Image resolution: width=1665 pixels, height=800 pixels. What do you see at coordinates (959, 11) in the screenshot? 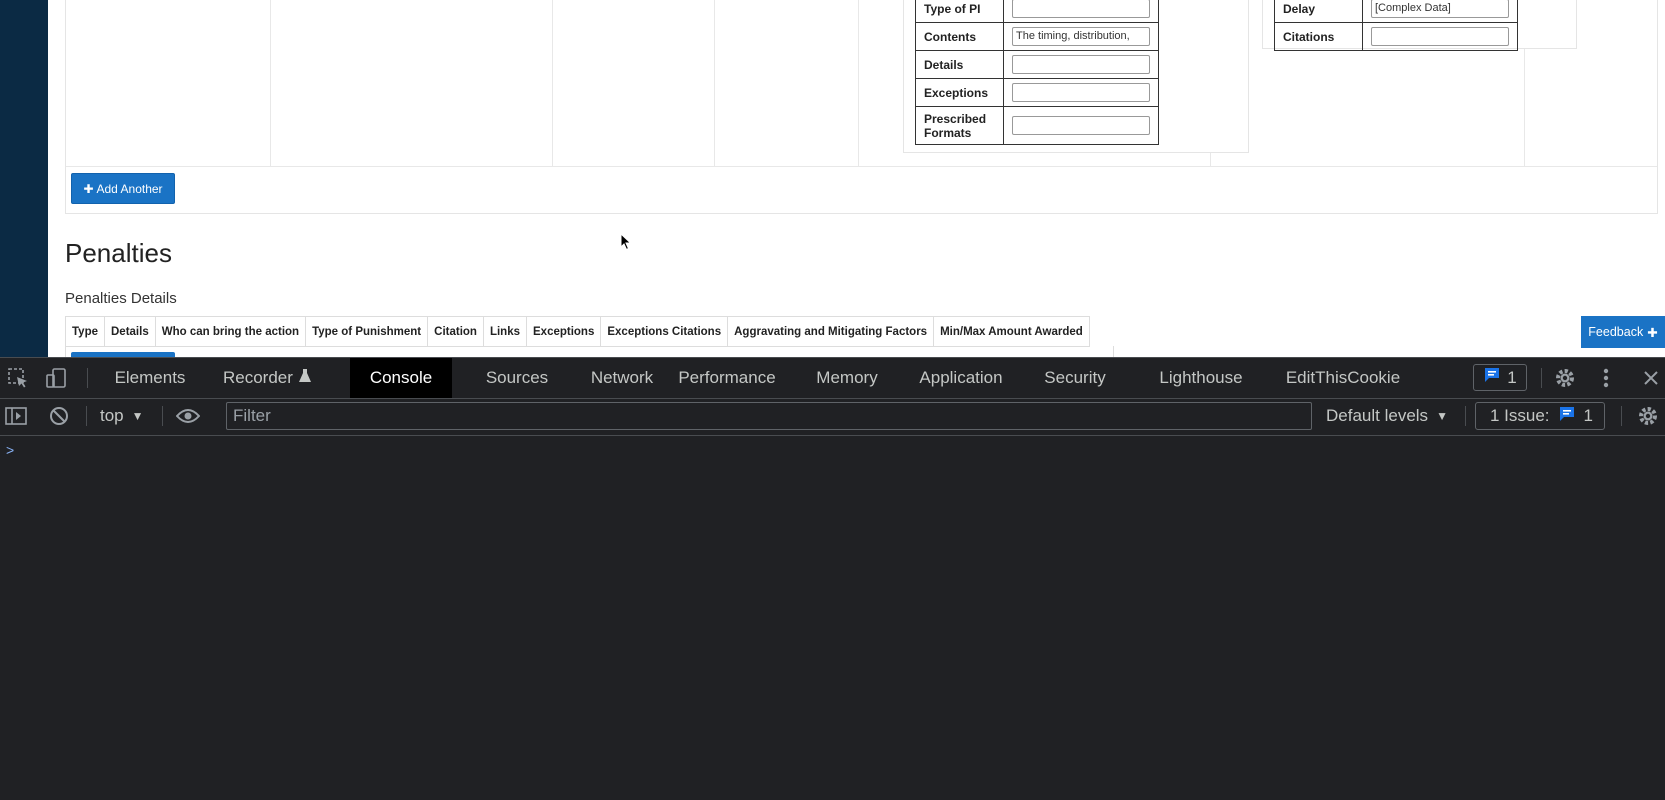
I see `pi-key: Type of PI` at bounding box center [959, 11].